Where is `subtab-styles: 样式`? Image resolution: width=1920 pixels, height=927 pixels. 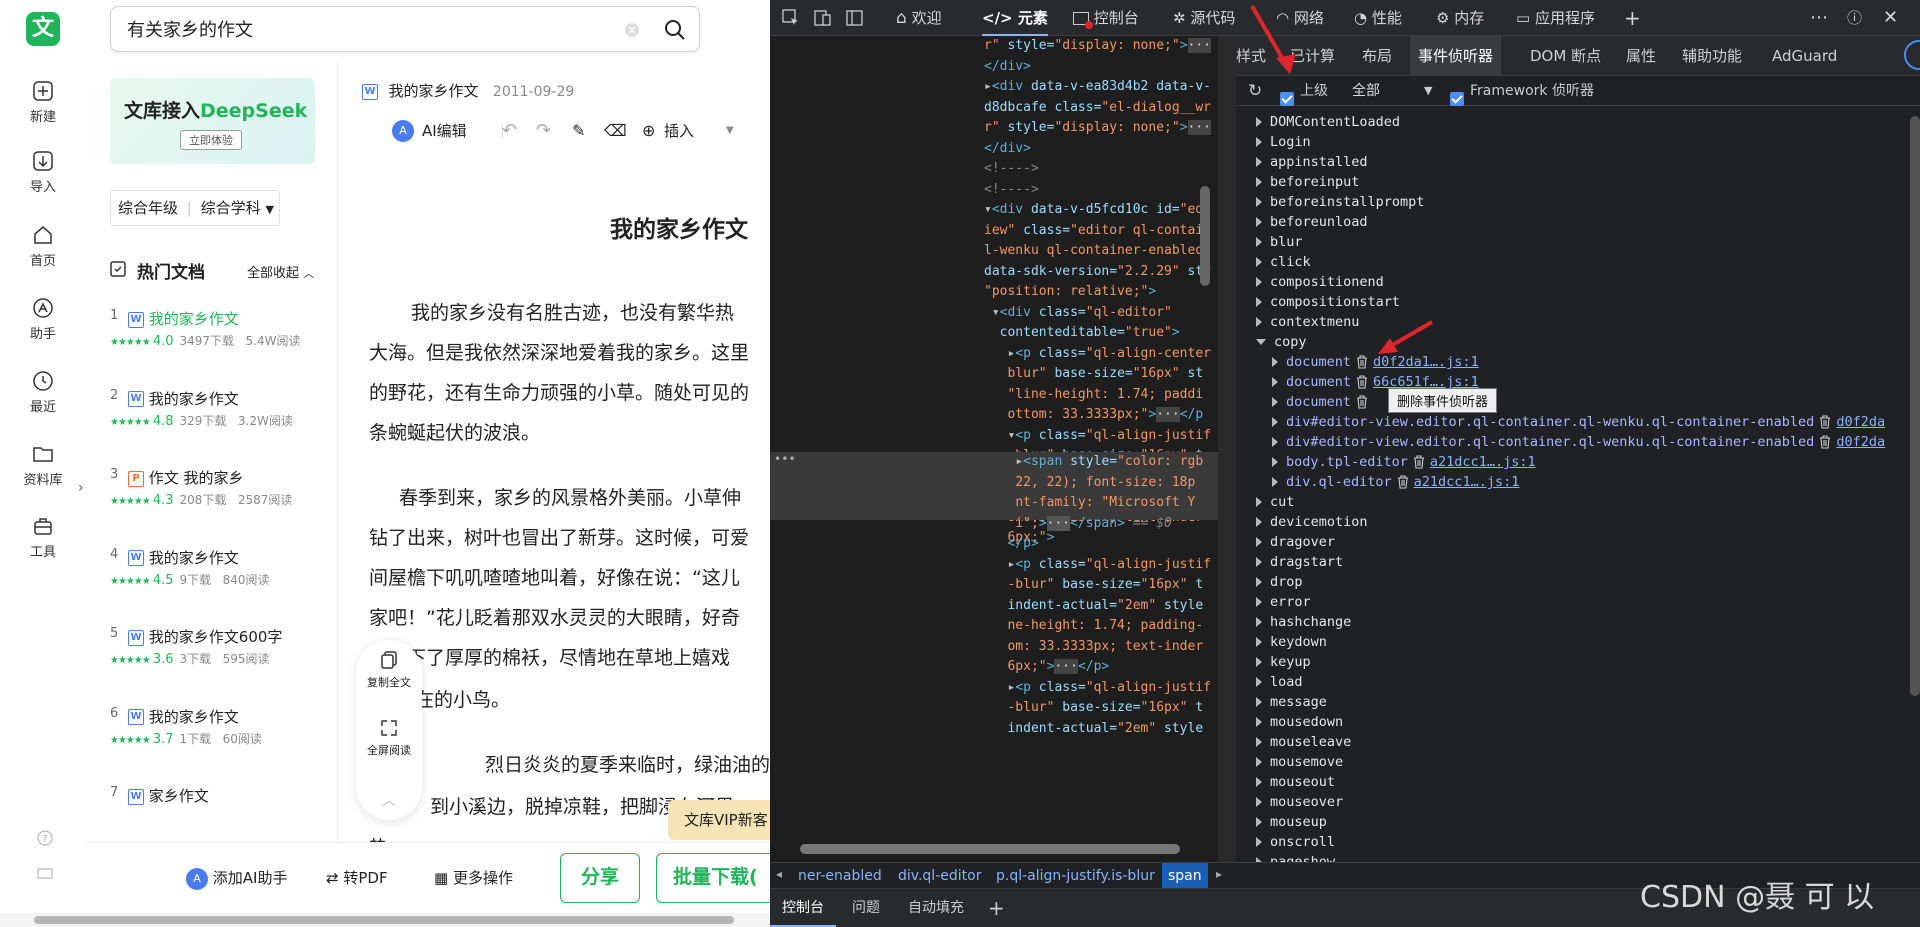 subtab-styles: 样式 is located at coordinates (1251, 56).